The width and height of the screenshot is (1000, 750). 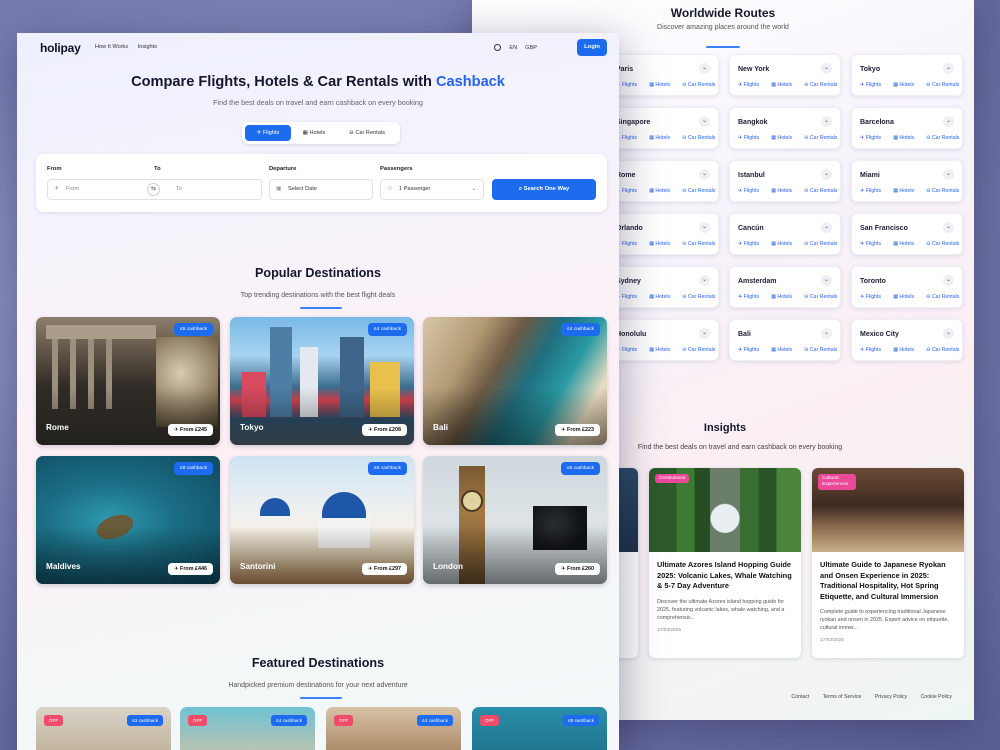 What do you see at coordinates (128, 520) in the screenshot?
I see `destination-card-maldives: £9 cashback Maldives ✈ From £446` at bounding box center [128, 520].